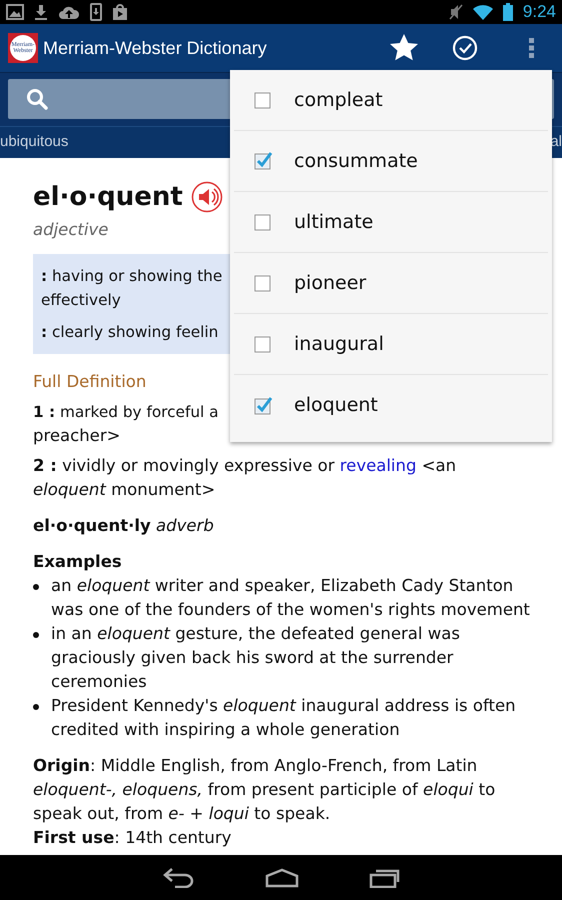 Image resolution: width=562 pixels, height=900 pixels. I want to click on section-heading: Examples, so click(78, 562).